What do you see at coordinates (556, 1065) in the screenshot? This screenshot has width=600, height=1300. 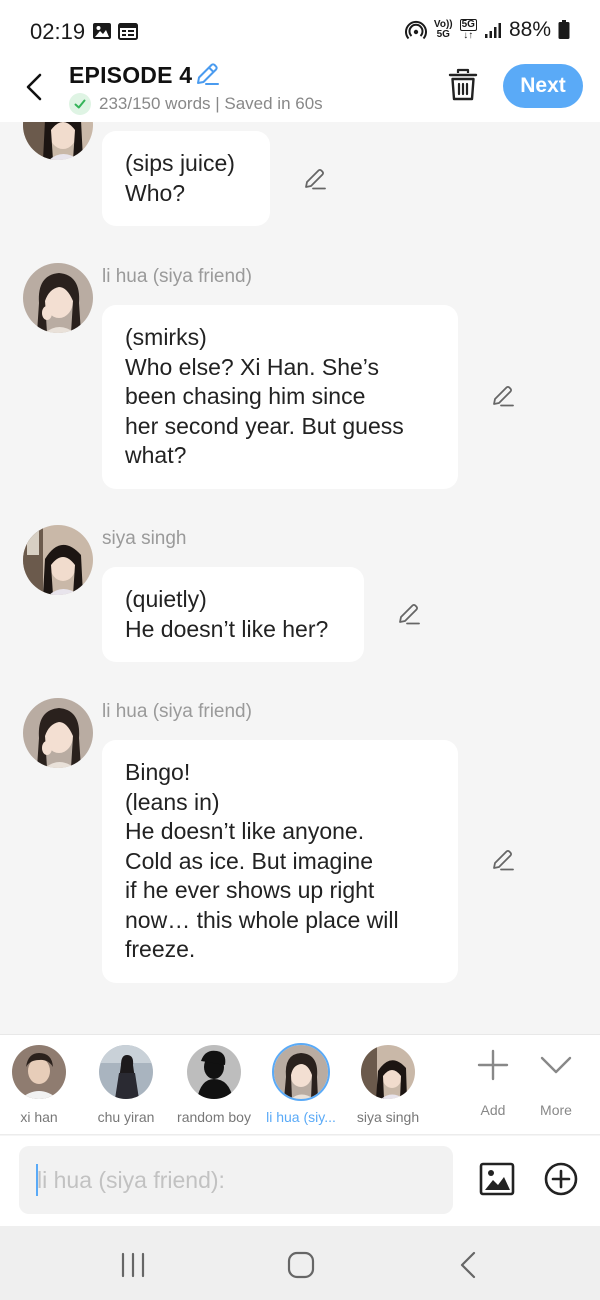 I see `chevron-down-icon` at bounding box center [556, 1065].